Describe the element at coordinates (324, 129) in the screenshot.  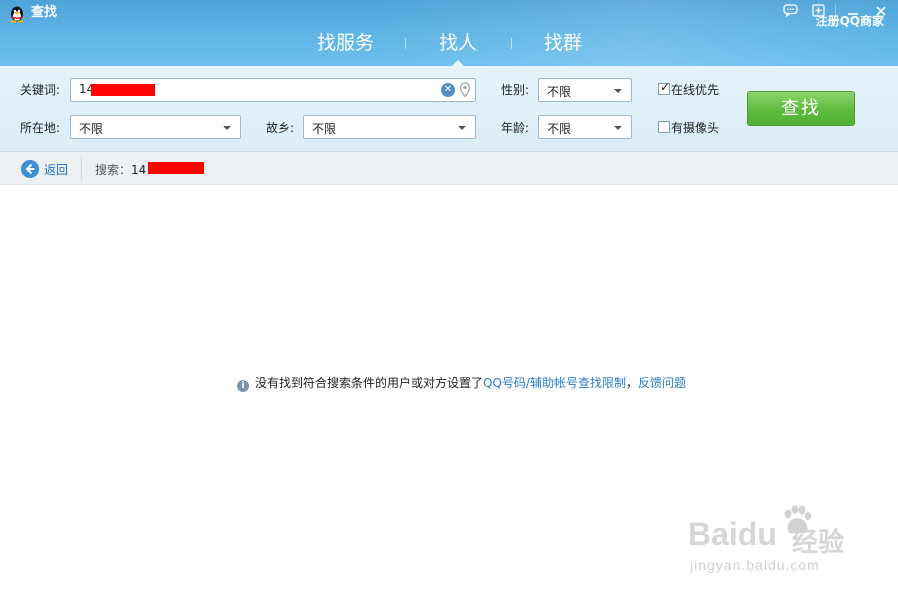
I see `hometown-value: 不限` at that location.